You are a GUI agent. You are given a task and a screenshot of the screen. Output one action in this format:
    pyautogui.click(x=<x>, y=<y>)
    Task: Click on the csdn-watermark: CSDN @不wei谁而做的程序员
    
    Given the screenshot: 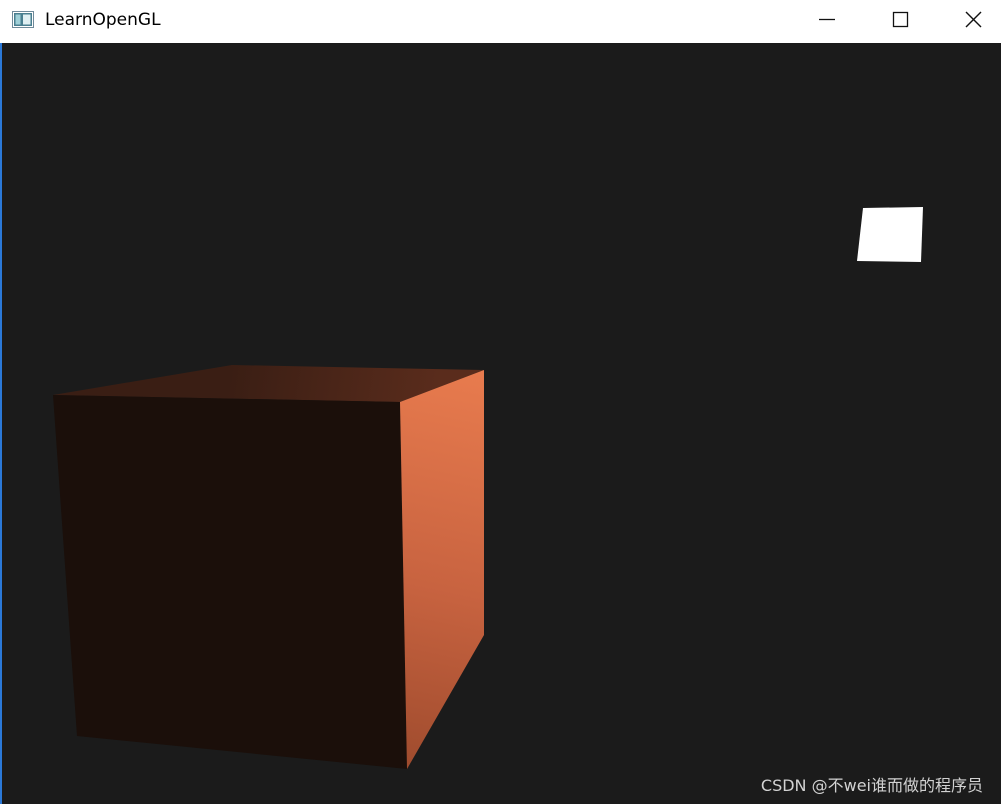 What is the action you would take?
    pyautogui.click(x=871, y=785)
    